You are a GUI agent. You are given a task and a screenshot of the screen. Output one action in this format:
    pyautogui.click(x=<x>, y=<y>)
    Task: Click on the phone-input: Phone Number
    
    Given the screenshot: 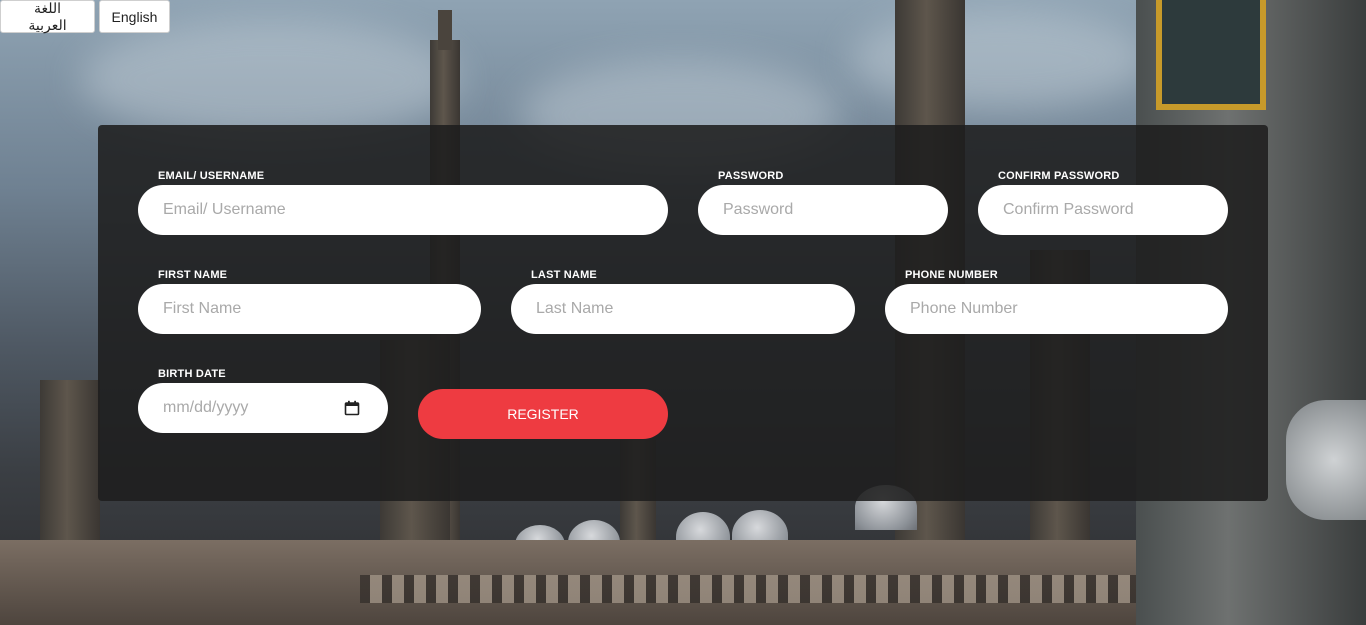 What is the action you would take?
    pyautogui.click(x=1056, y=309)
    